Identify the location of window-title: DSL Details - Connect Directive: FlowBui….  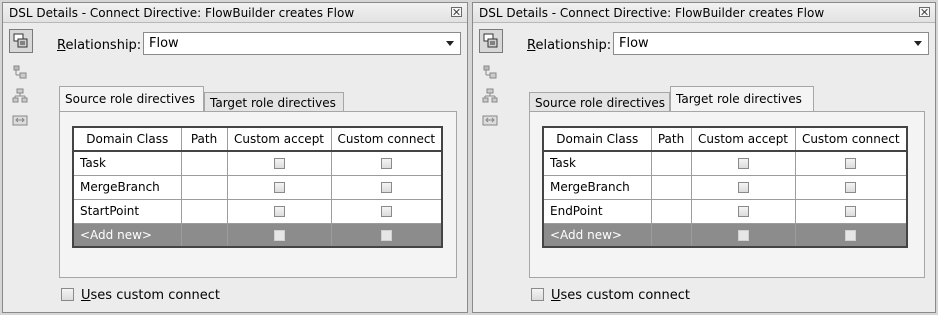
(182, 13).